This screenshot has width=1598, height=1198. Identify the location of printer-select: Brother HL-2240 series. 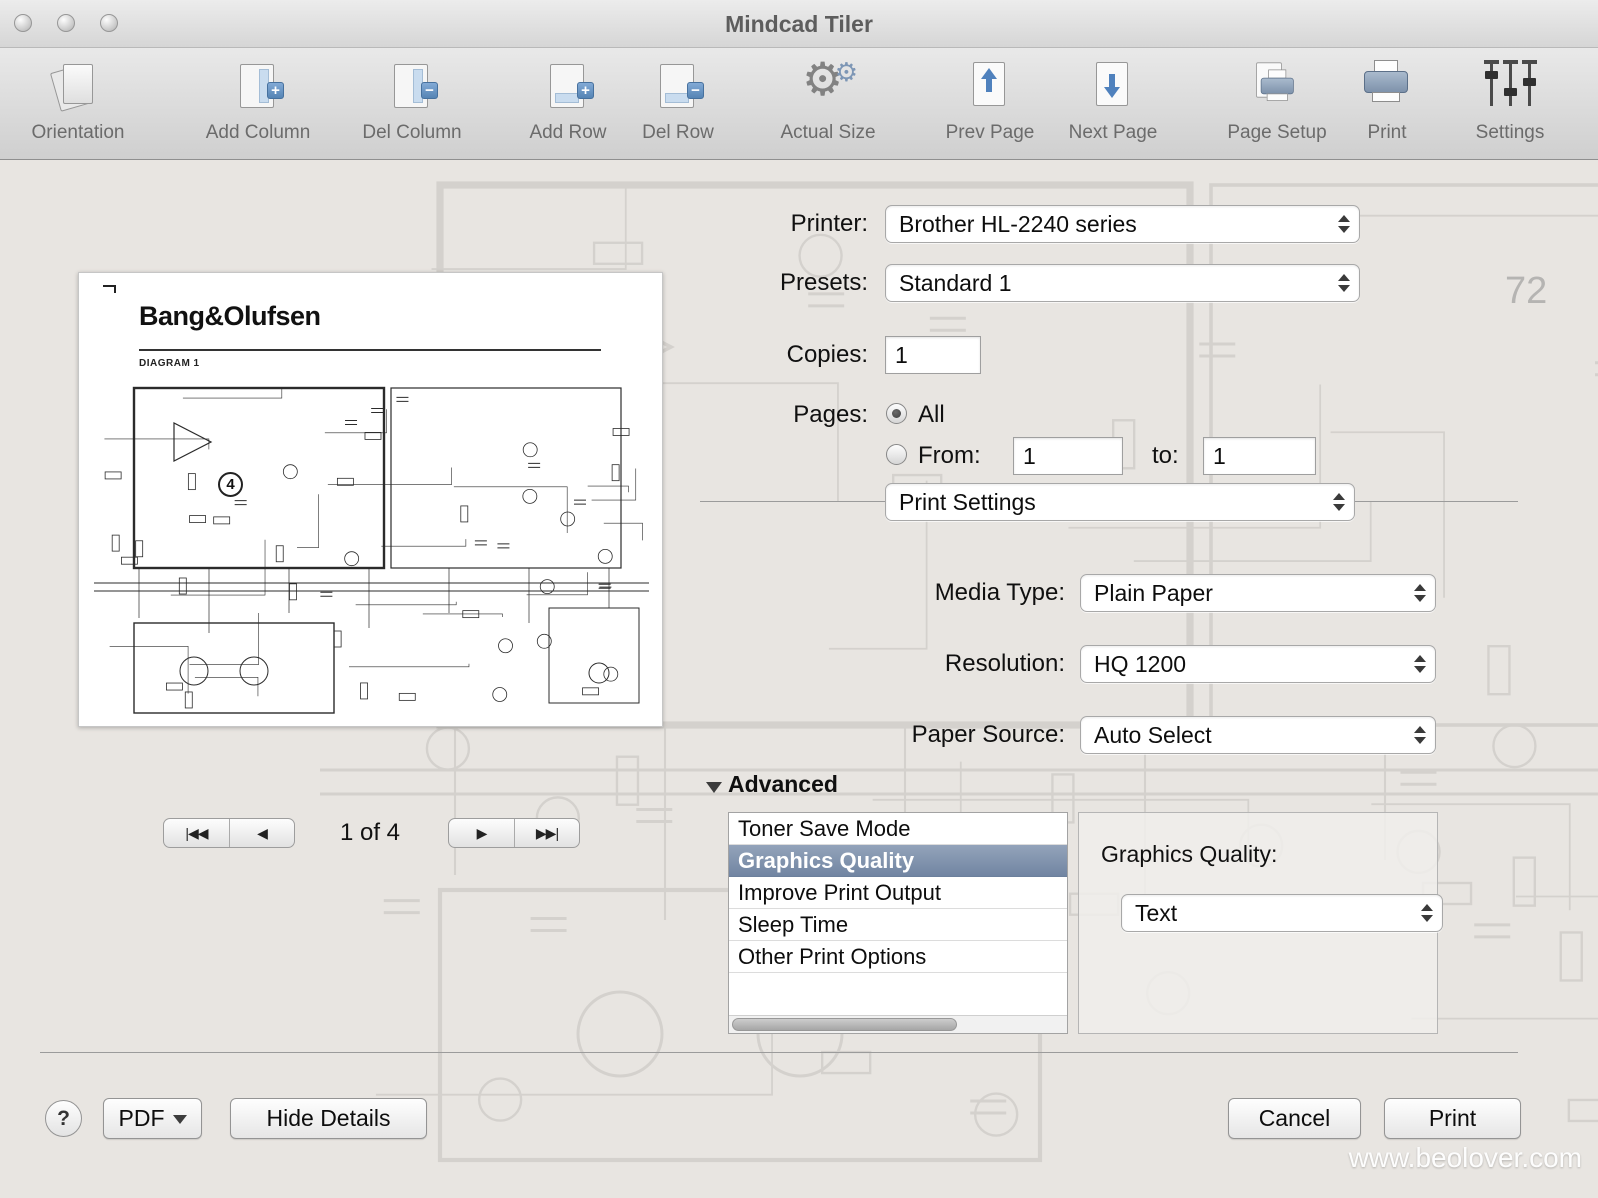
(1122, 224).